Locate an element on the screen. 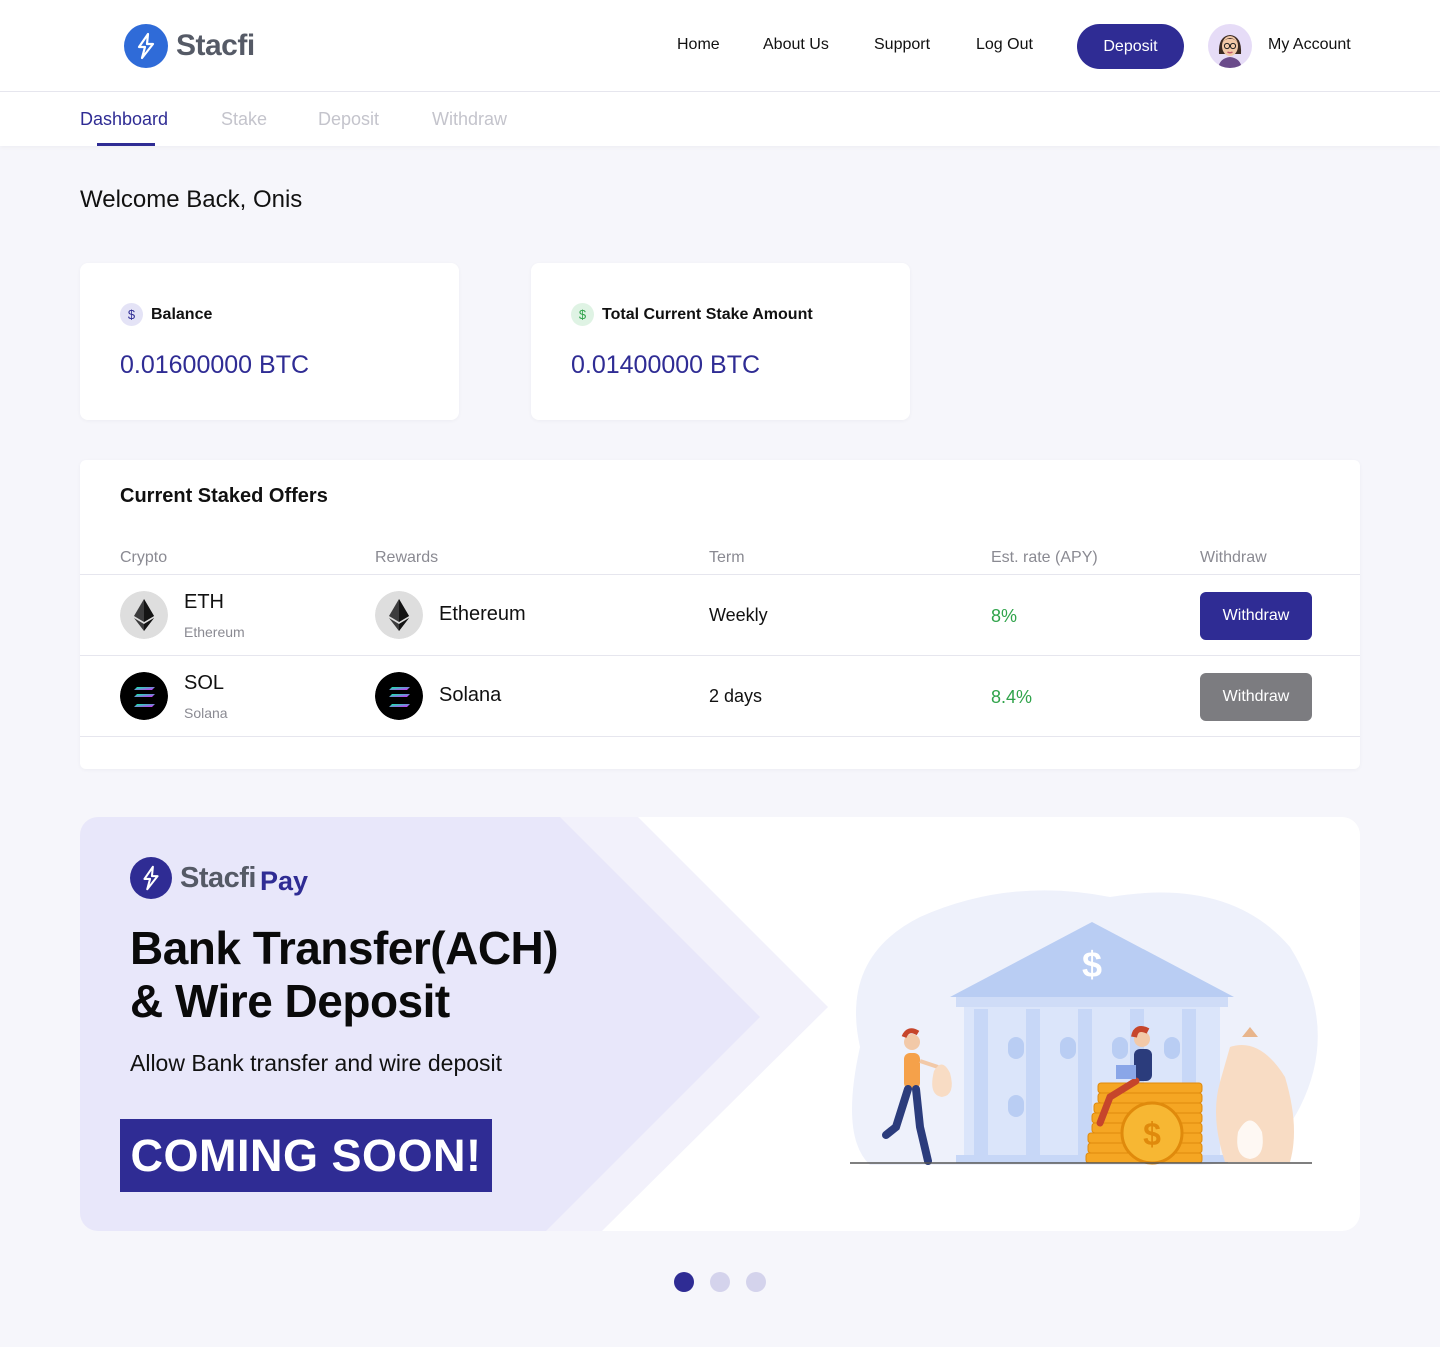 The width and height of the screenshot is (1440, 1347). banner-tagline: Allow Bank transfer and wire deposit is located at coordinates (316, 1063).